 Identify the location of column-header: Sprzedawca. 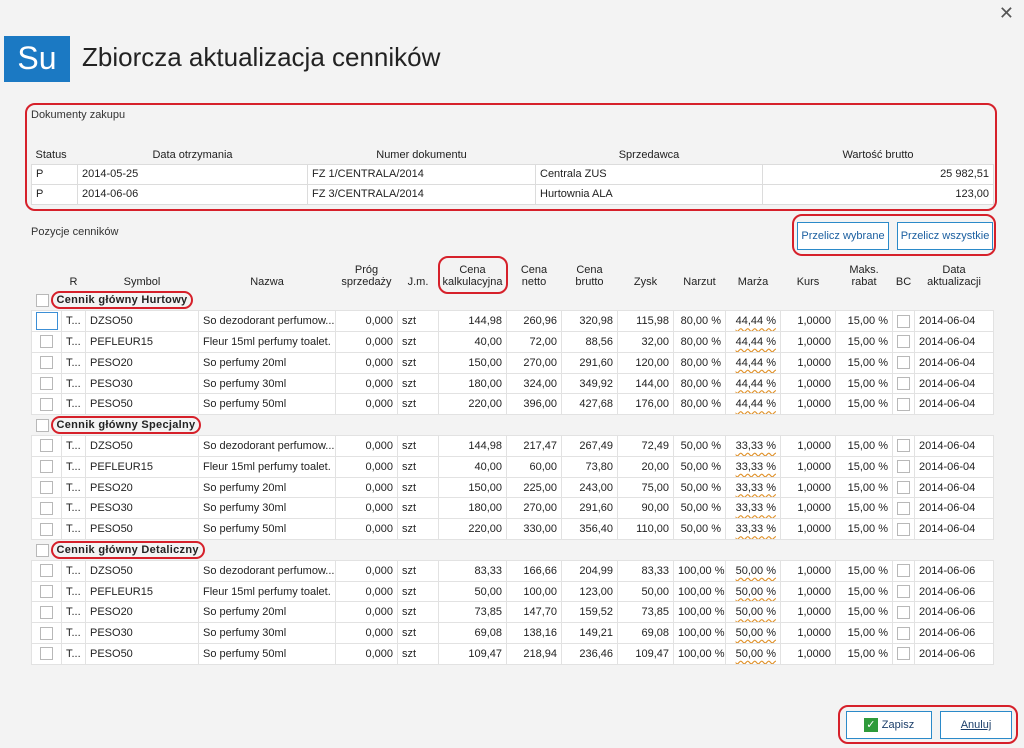
(649, 155).